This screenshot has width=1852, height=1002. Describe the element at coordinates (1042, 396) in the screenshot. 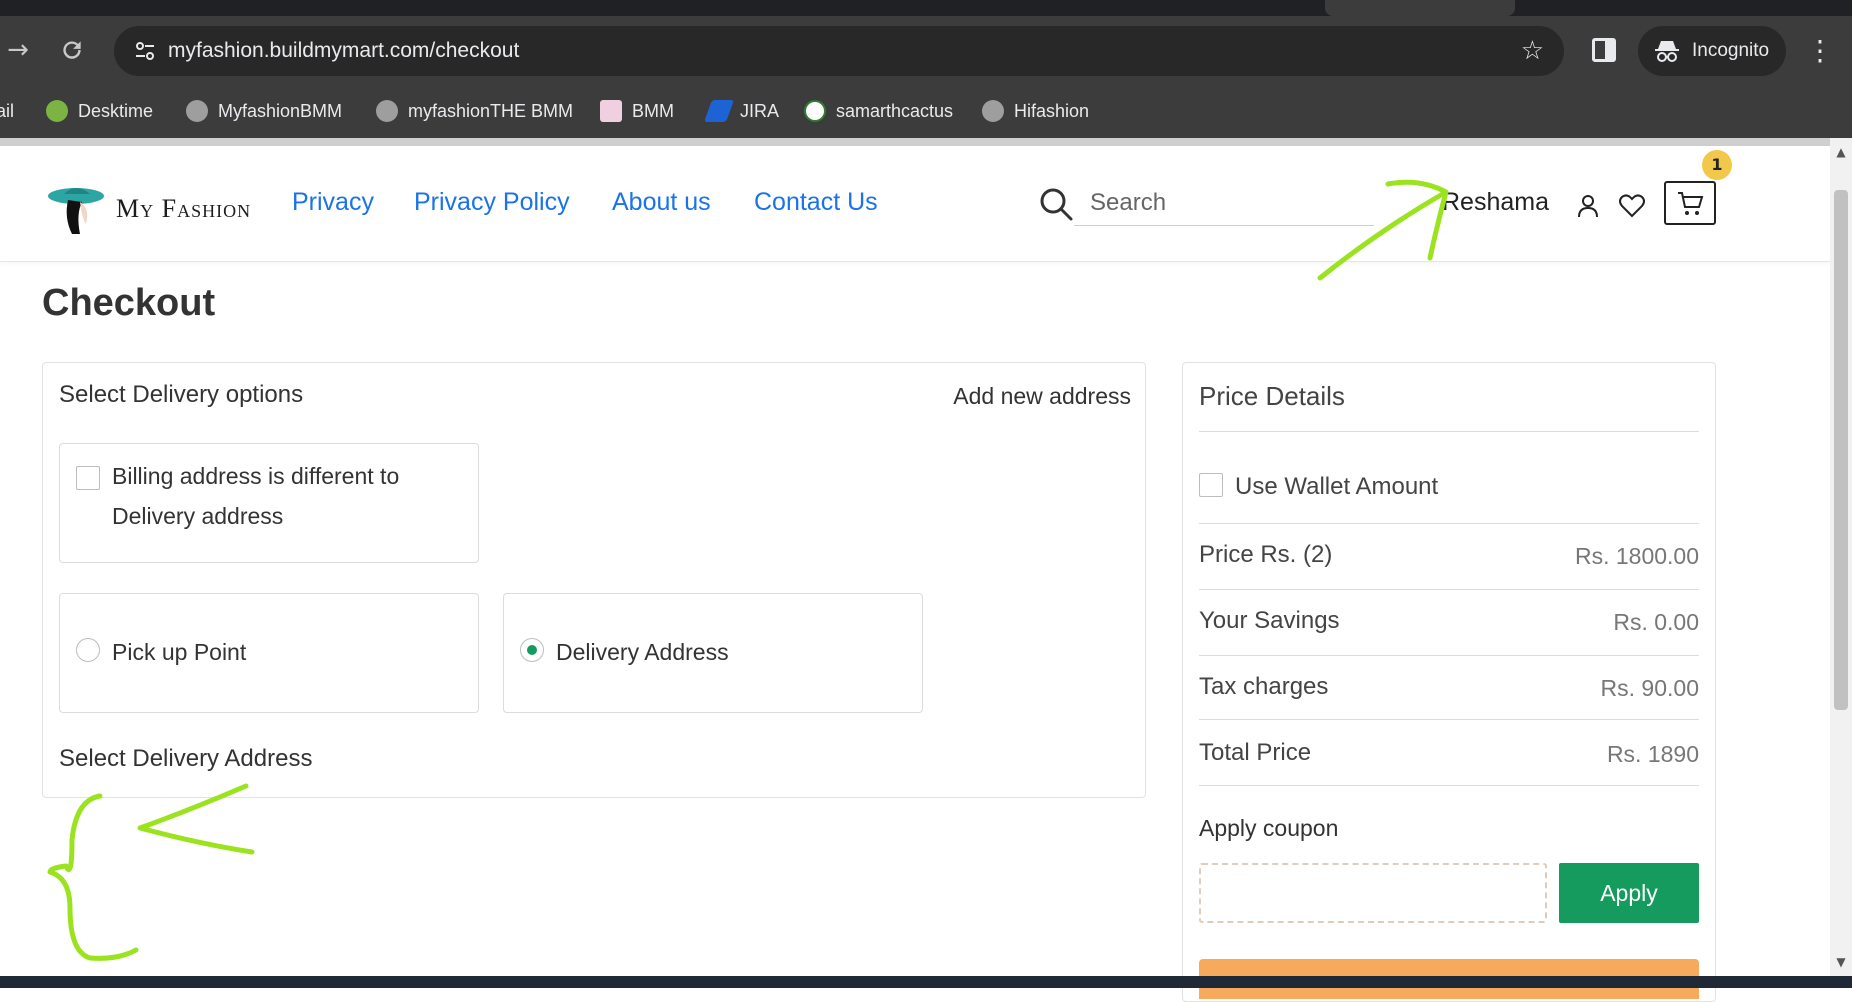

I see `add-new-address-link: Add new address` at that location.